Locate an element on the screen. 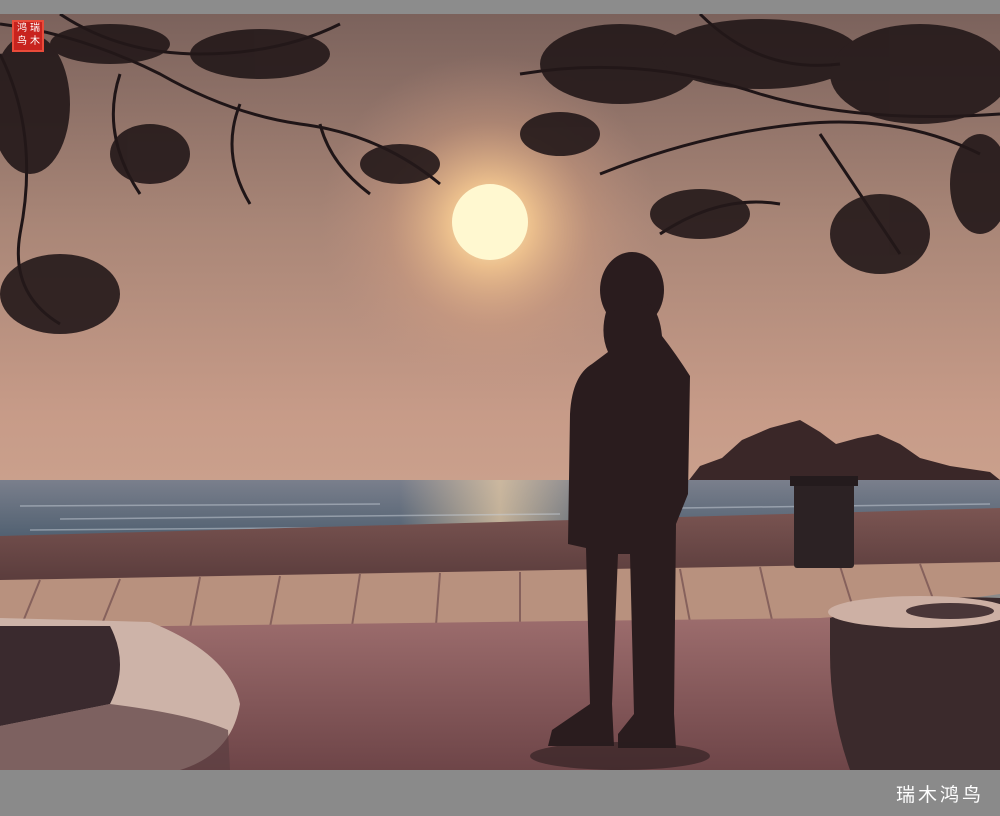  frame-top-border is located at coordinates (500, 7).